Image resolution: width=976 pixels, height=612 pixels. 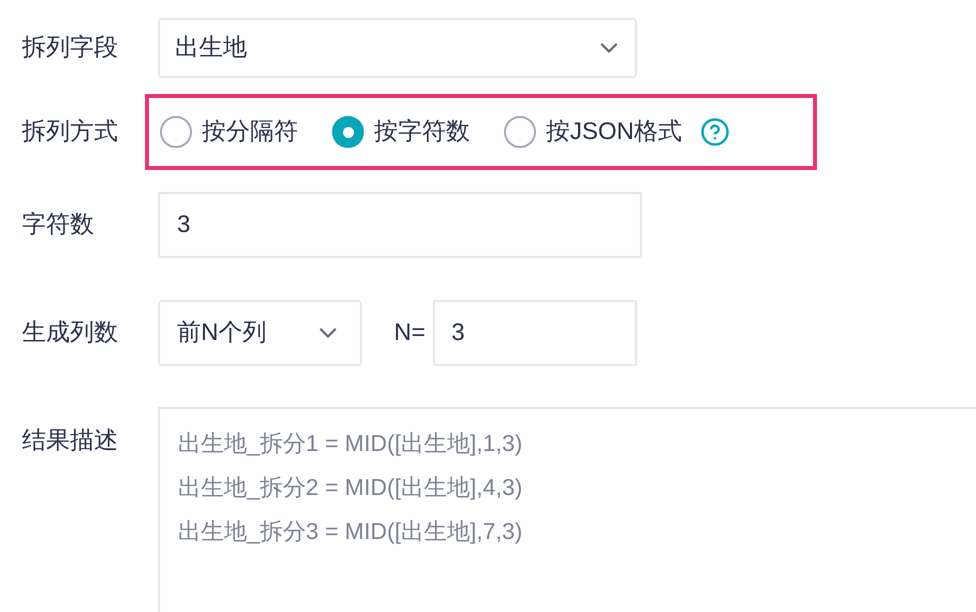 I want to click on field-label: 字符数, so click(x=58, y=225).